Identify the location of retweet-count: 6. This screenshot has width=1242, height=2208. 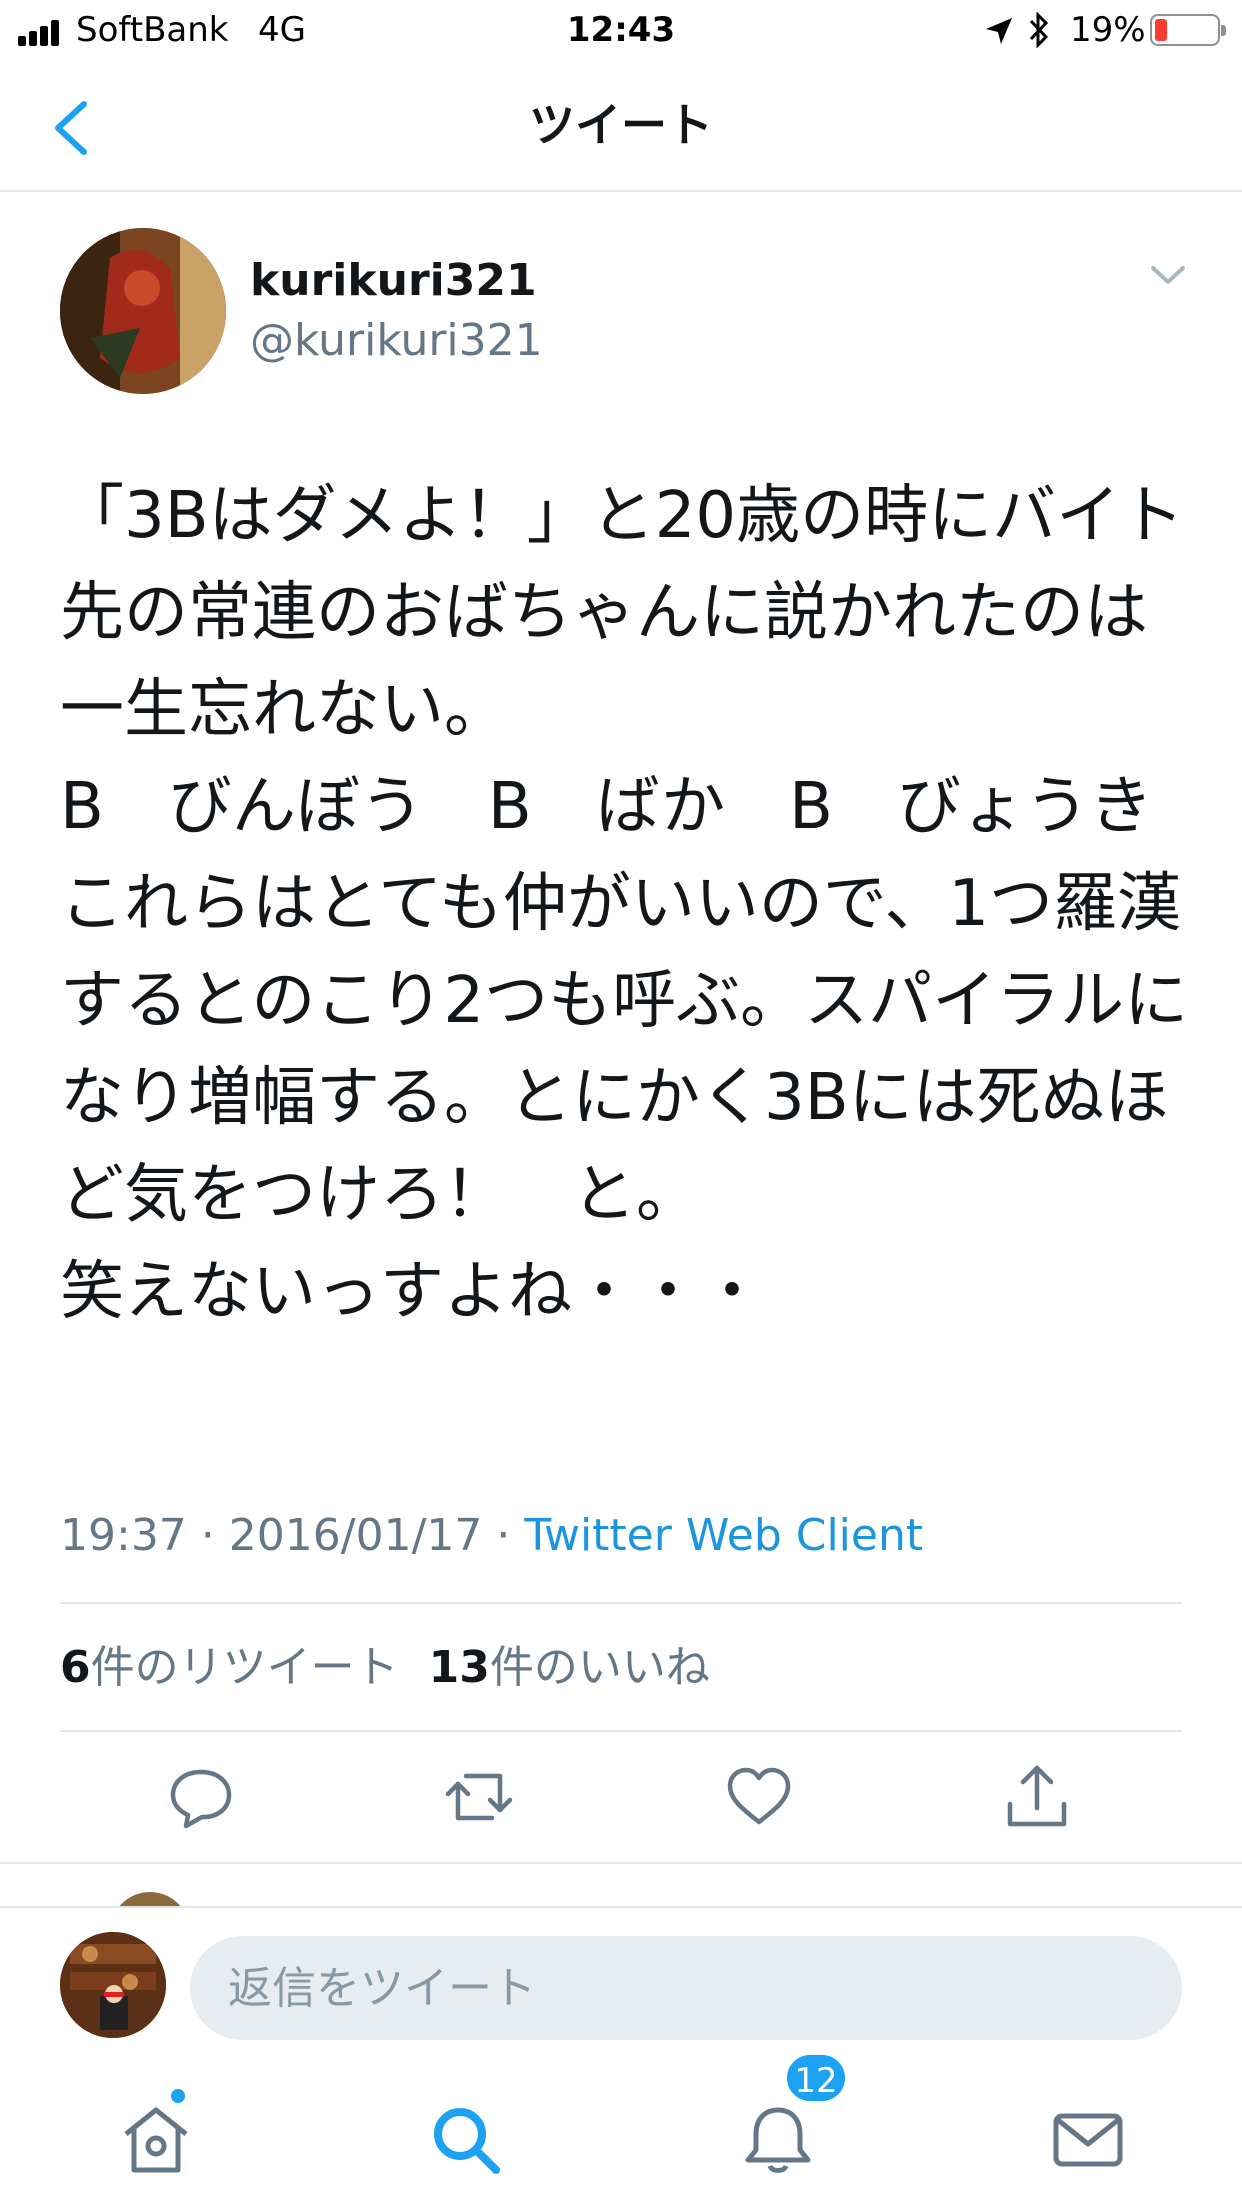
(75, 1667).